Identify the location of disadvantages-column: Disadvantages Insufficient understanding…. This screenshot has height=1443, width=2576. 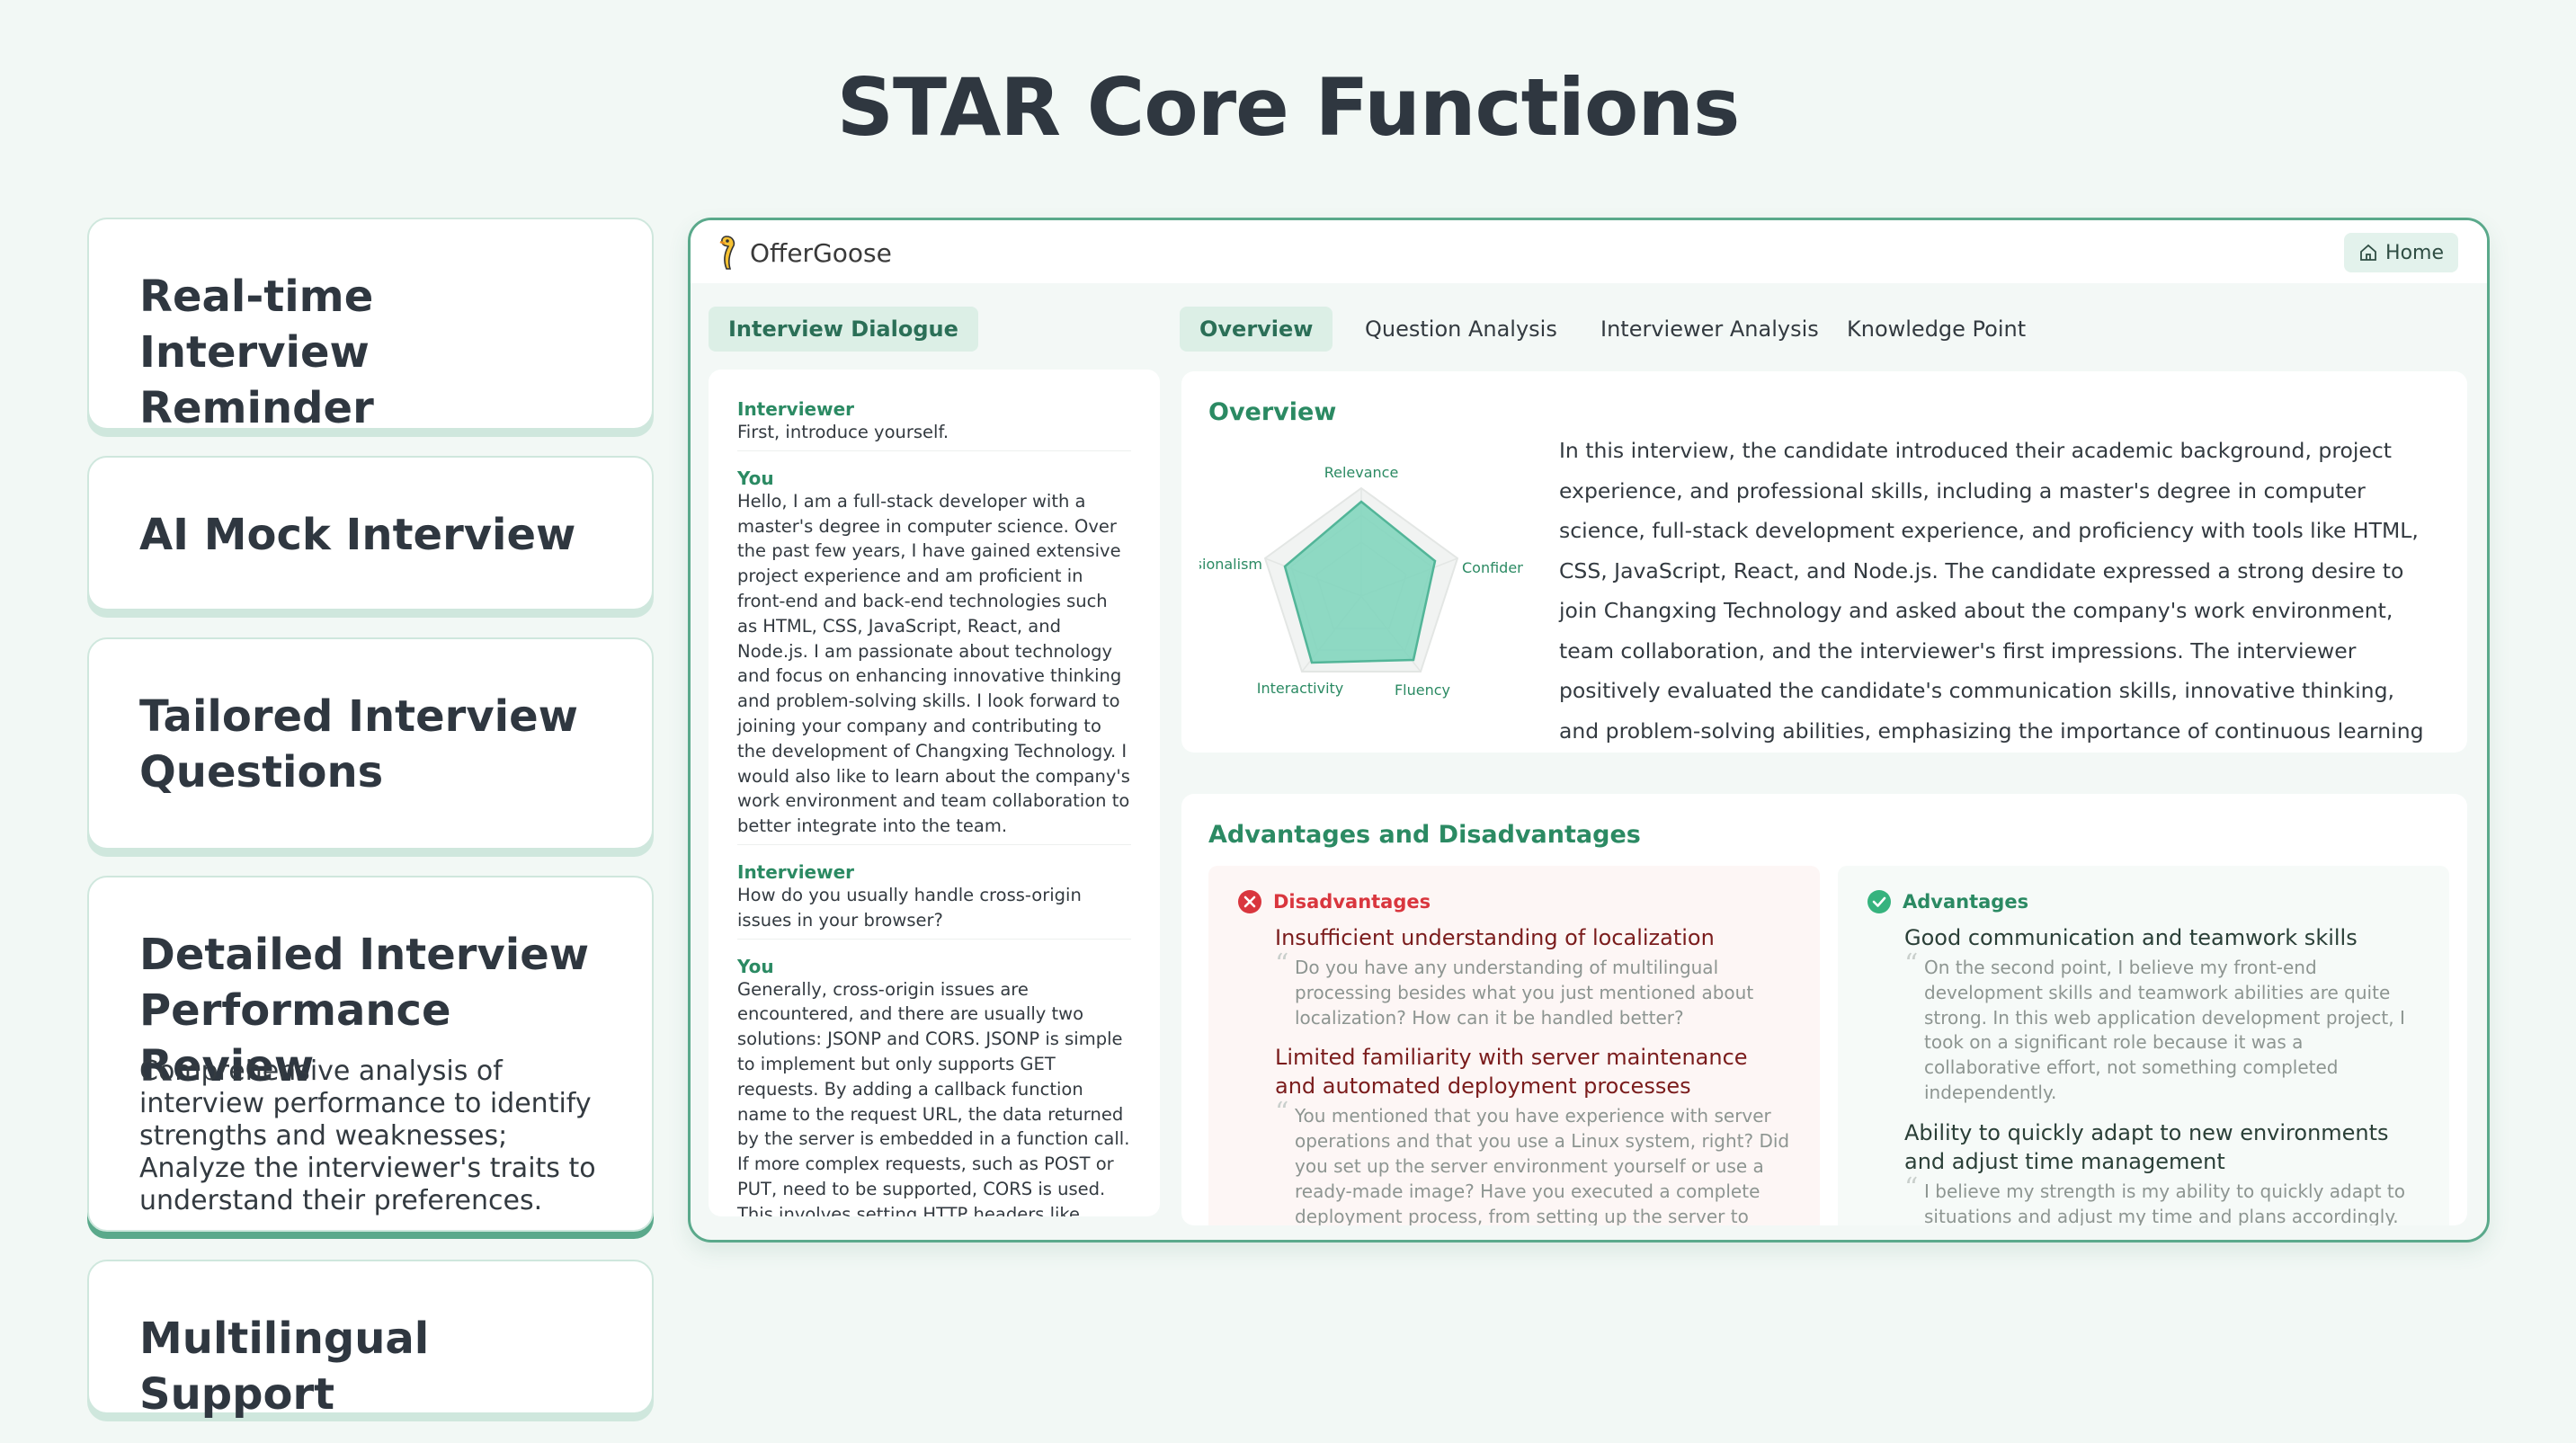
(1514, 1045).